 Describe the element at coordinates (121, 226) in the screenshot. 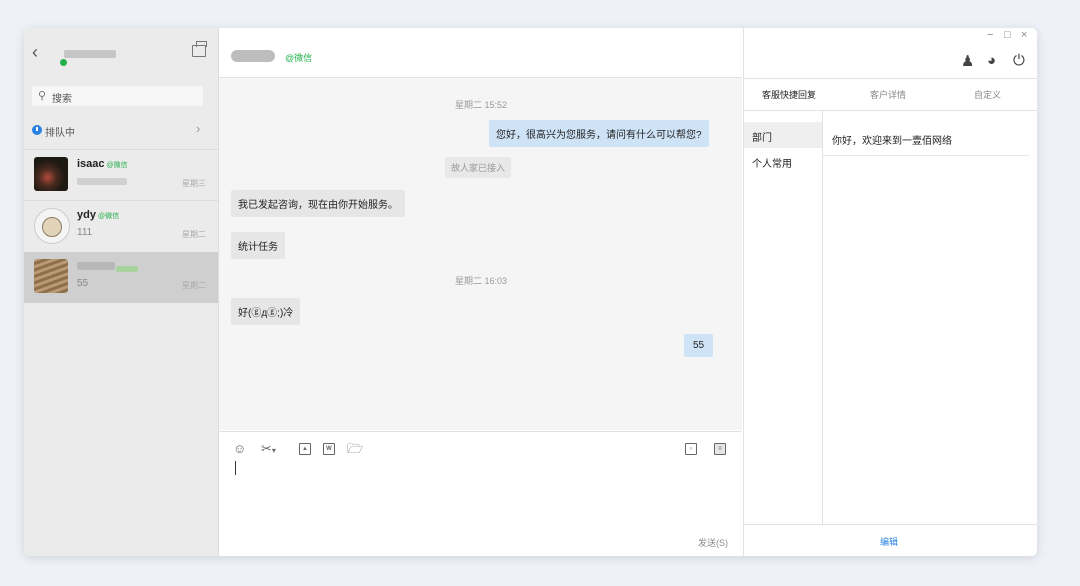

I see `conversation-item: ydy @微信 111 星期二` at that location.